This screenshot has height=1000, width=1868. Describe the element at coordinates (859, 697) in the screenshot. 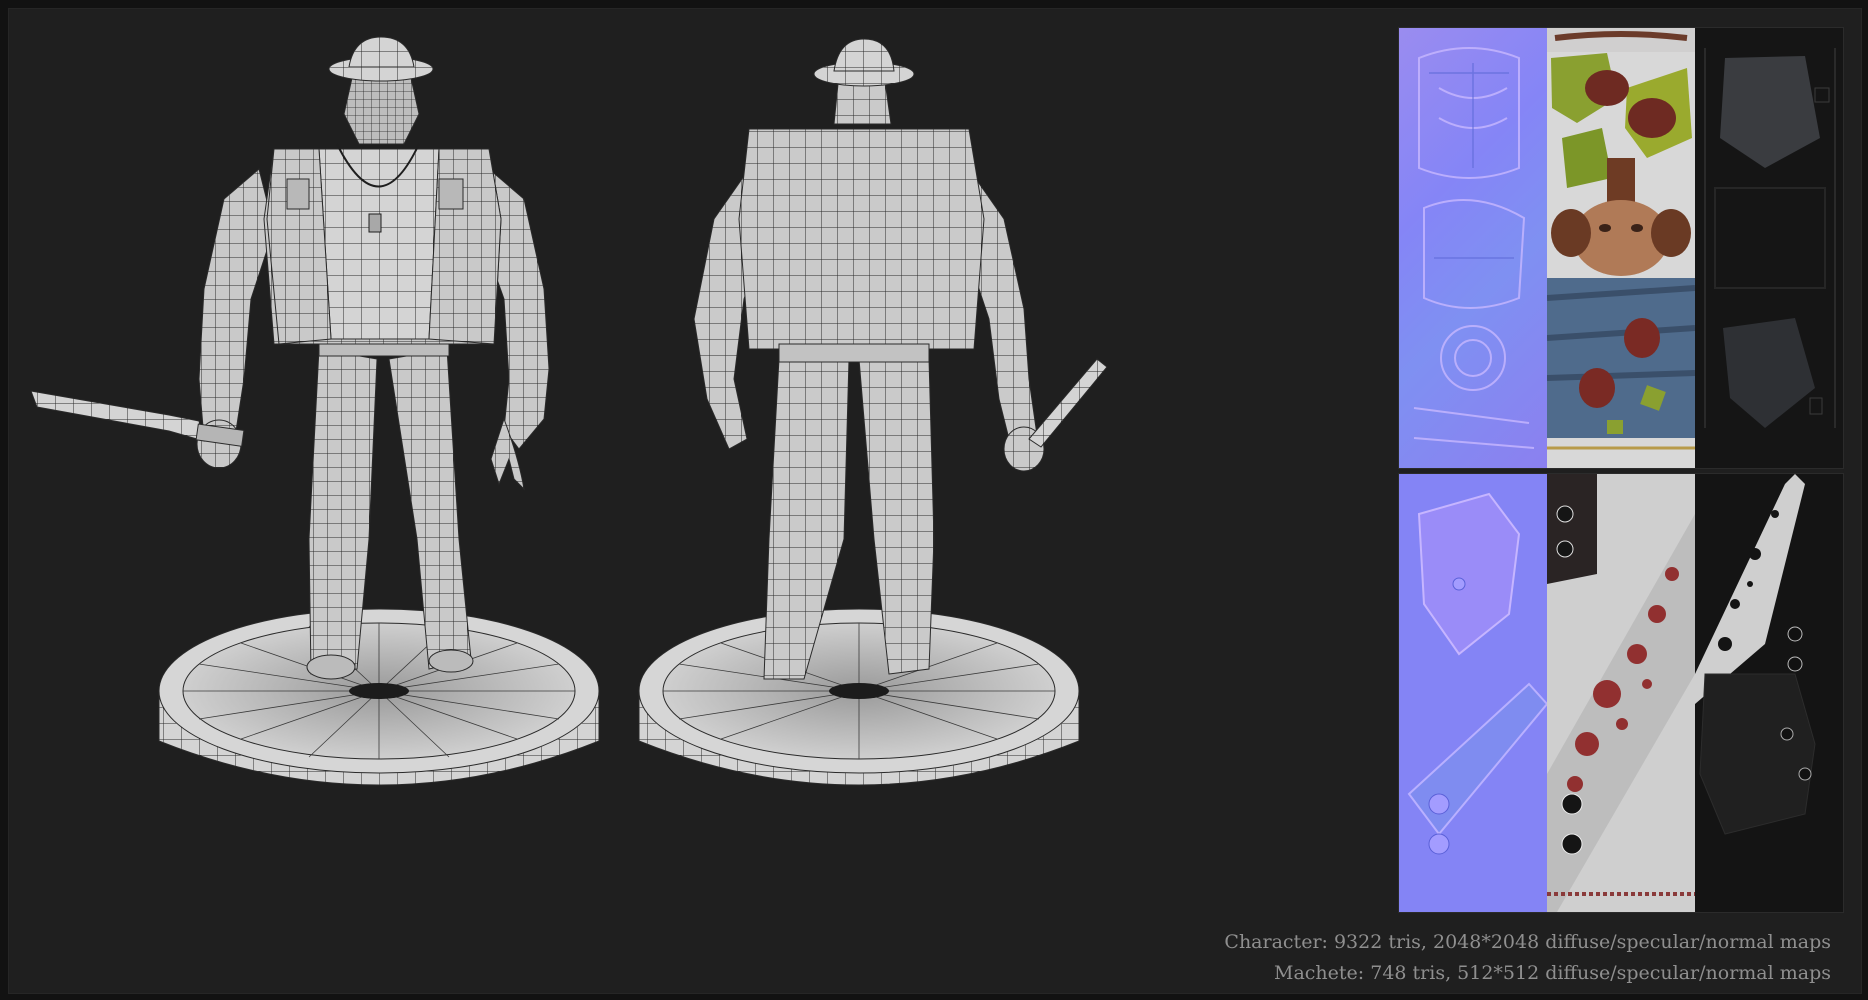

I see `back-pedestal` at that location.